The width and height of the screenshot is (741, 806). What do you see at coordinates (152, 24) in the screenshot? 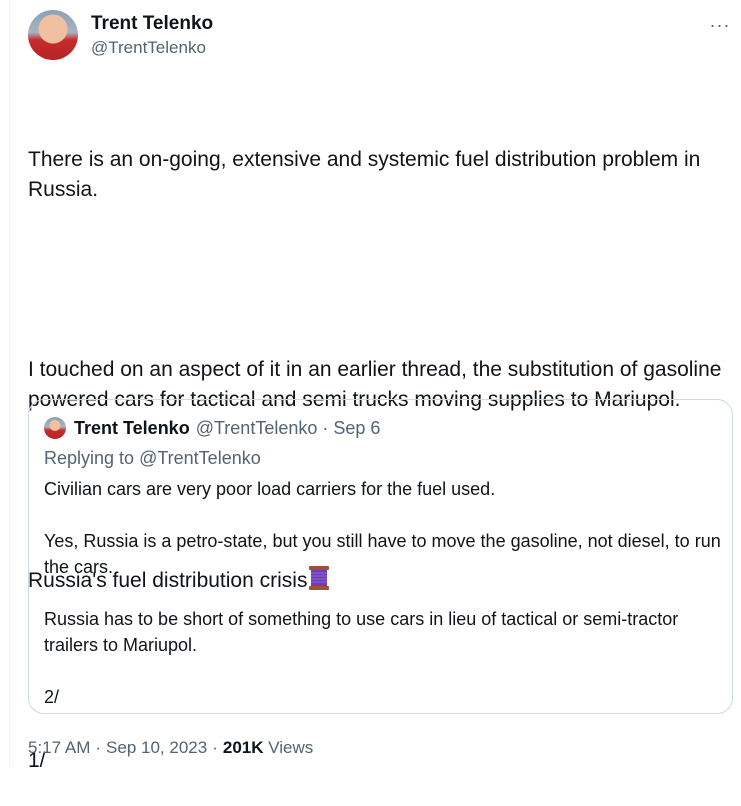
I see `author-display-name: Trent Telenko` at bounding box center [152, 24].